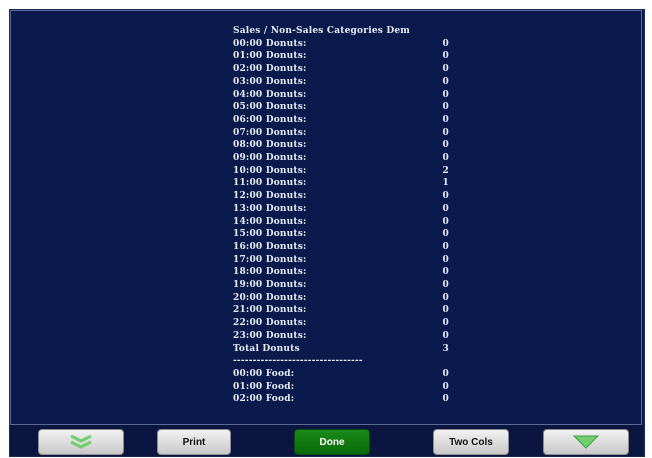 This screenshot has height=458, width=652. Describe the element at coordinates (341, 44) in the screenshot. I see `donut-row: 00:00 Donuts: 0` at that location.